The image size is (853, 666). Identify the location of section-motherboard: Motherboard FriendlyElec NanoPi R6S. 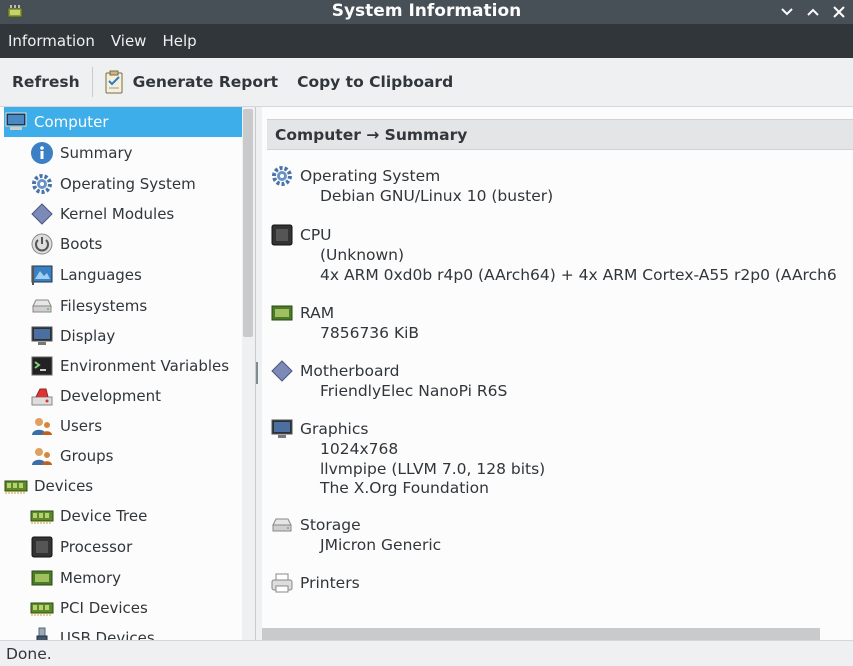
(388, 381).